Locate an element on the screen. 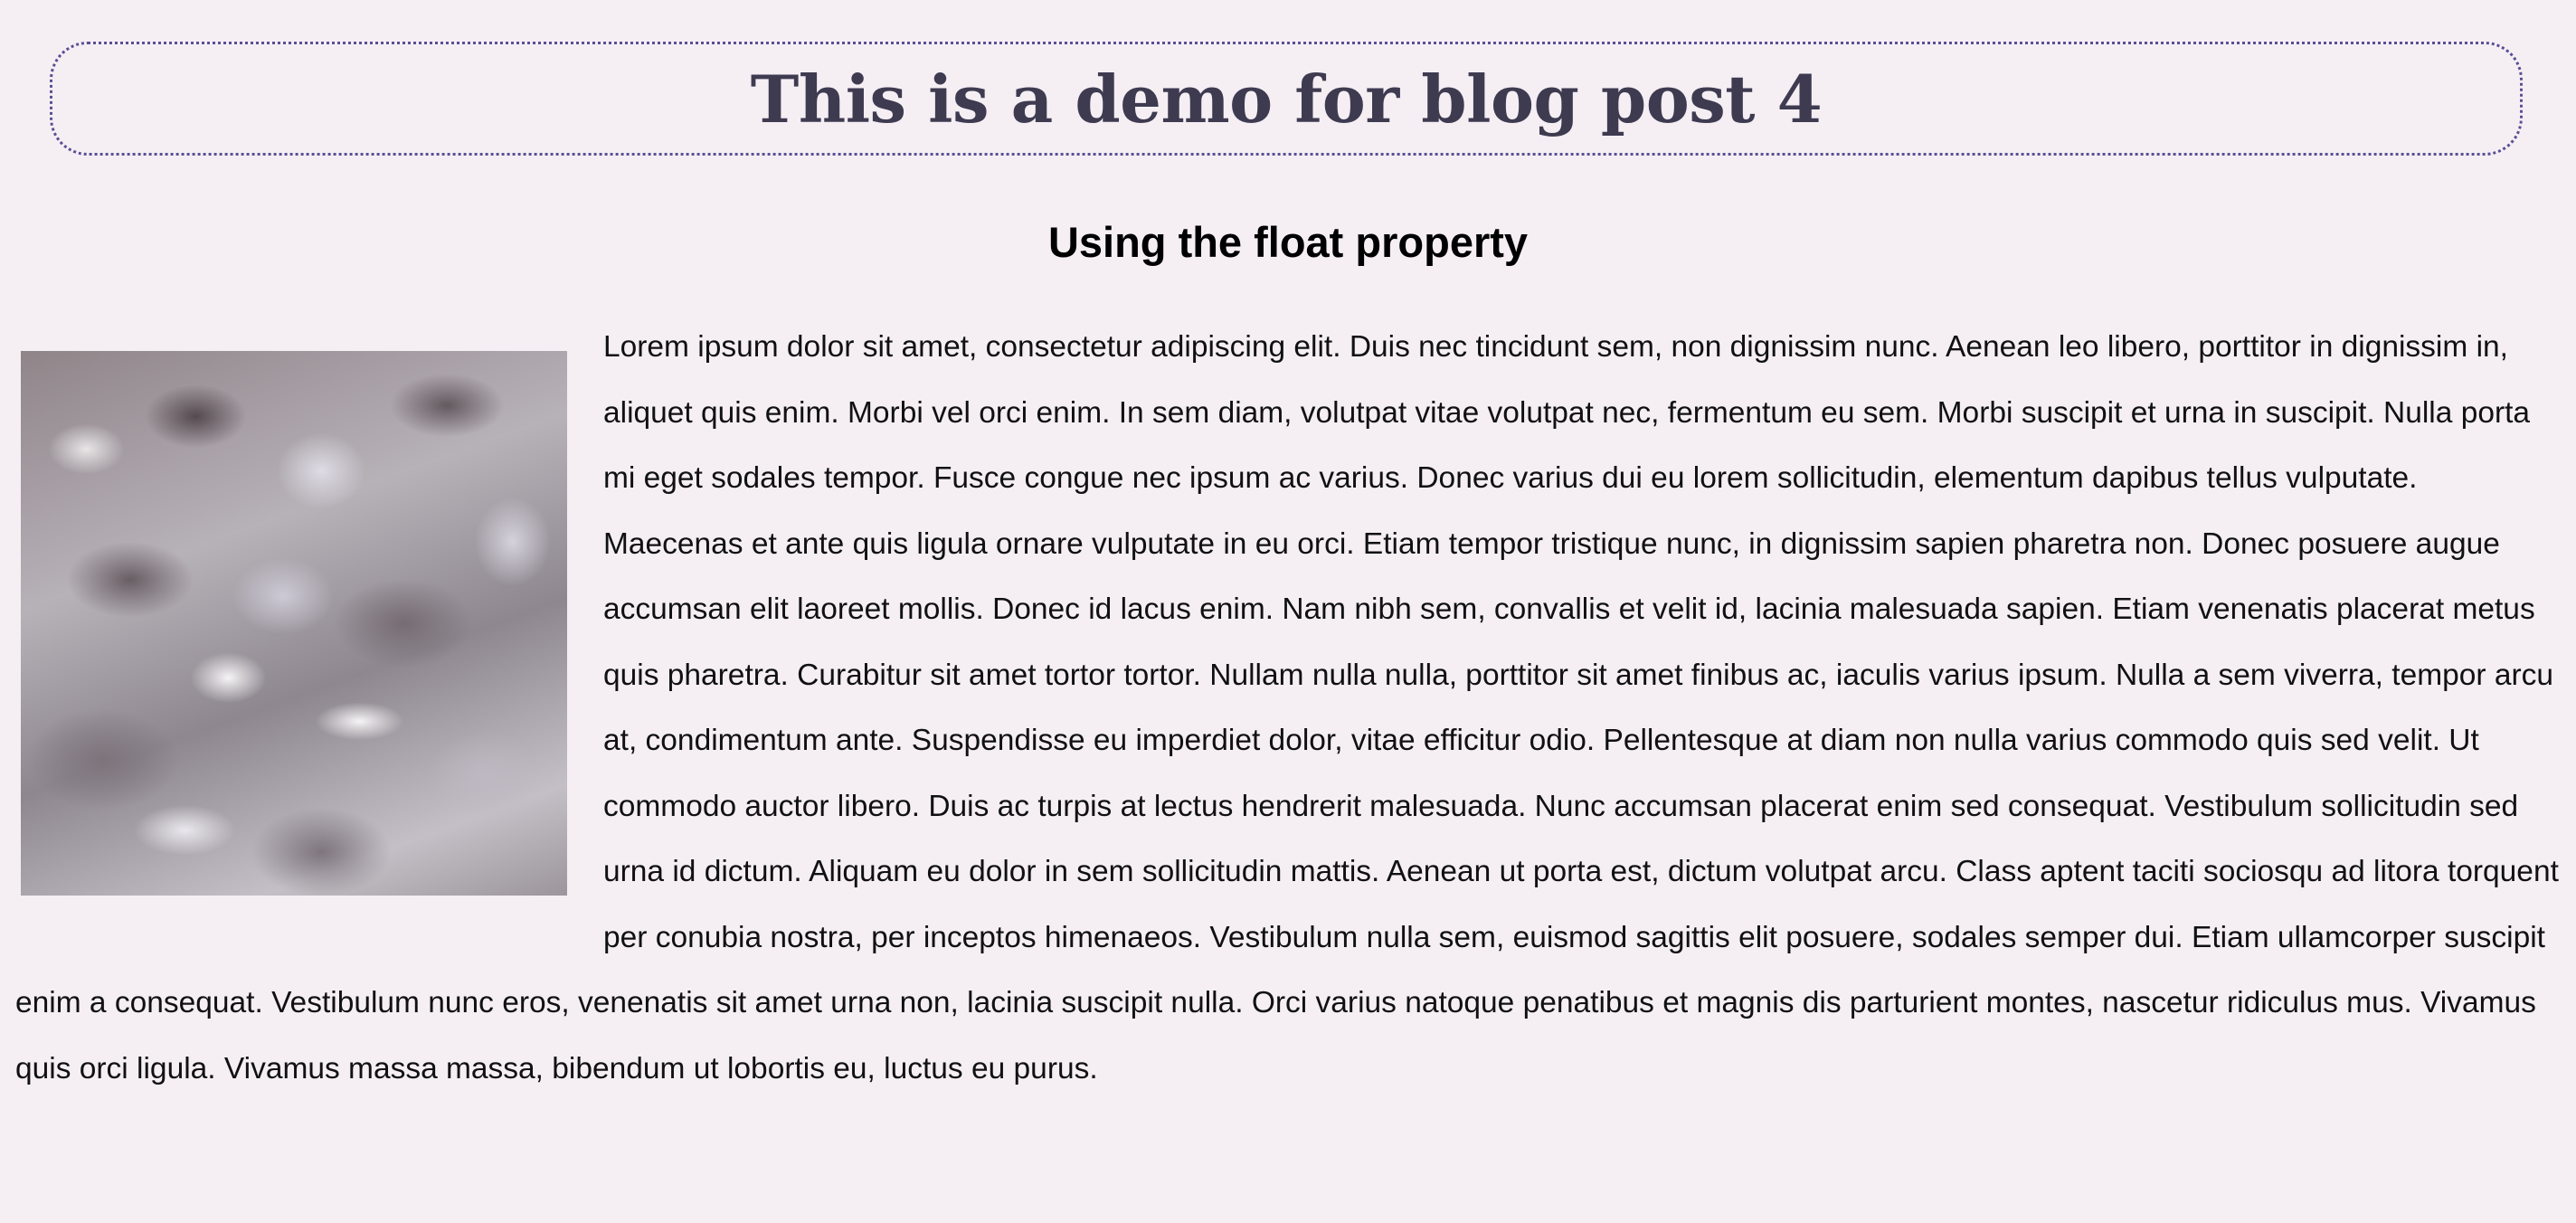 Image resolution: width=2576 pixels, height=1223 pixels. page-title: This is a demo for blog post 4 is located at coordinates (1286, 98).